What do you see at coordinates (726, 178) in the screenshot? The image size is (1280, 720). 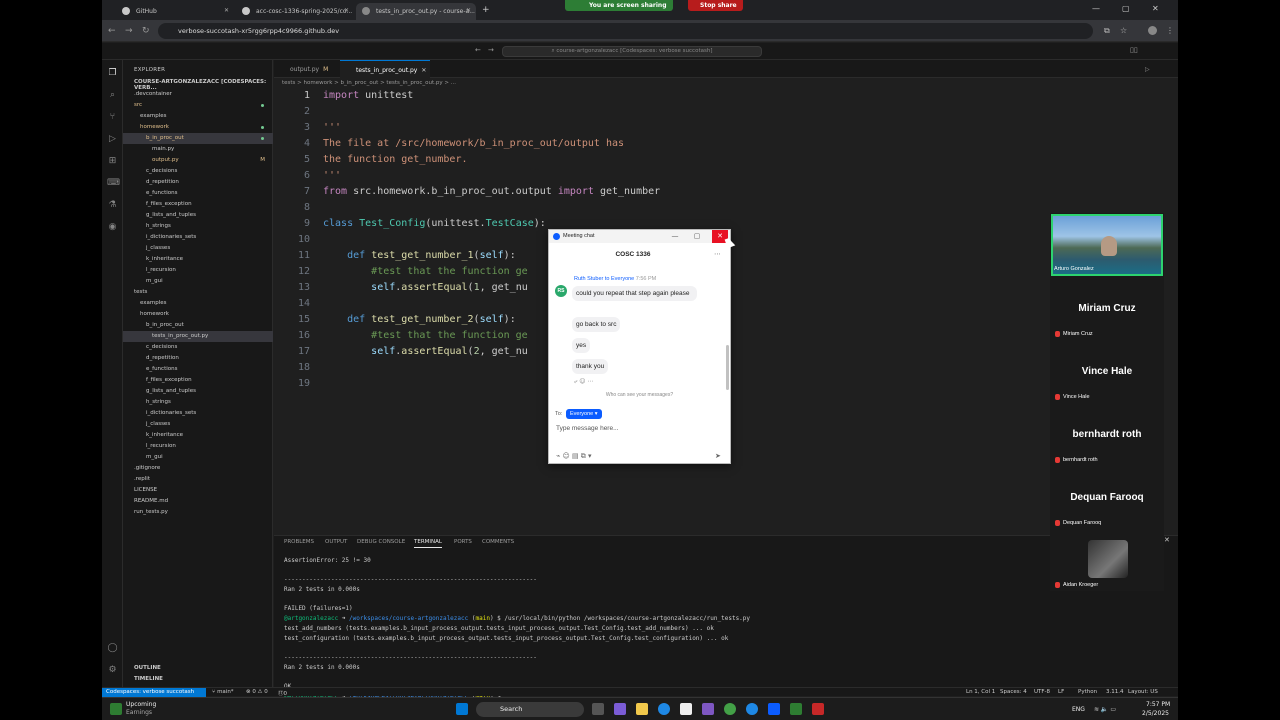 I see `code-line: 6 '''` at bounding box center [726, 178].